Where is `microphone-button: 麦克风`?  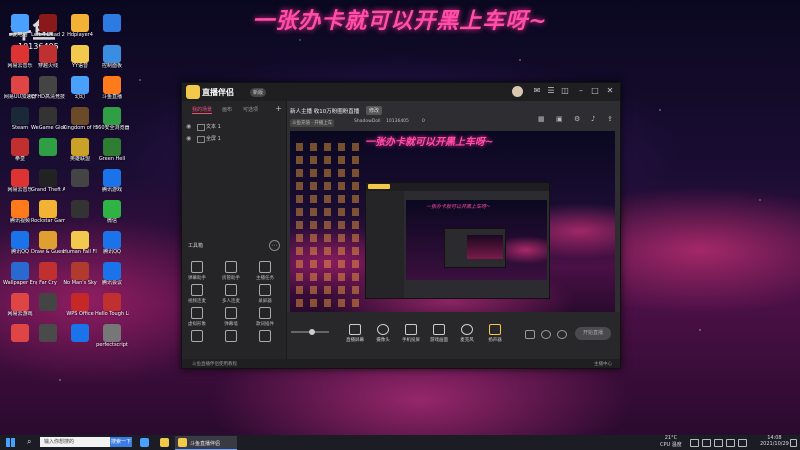 microphone-button: 麦克风 is located at coordinates (467, 333).